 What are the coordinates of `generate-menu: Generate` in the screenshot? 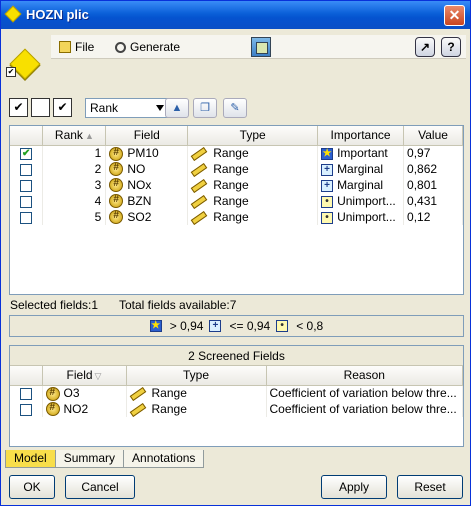 It's located at (147, 47).